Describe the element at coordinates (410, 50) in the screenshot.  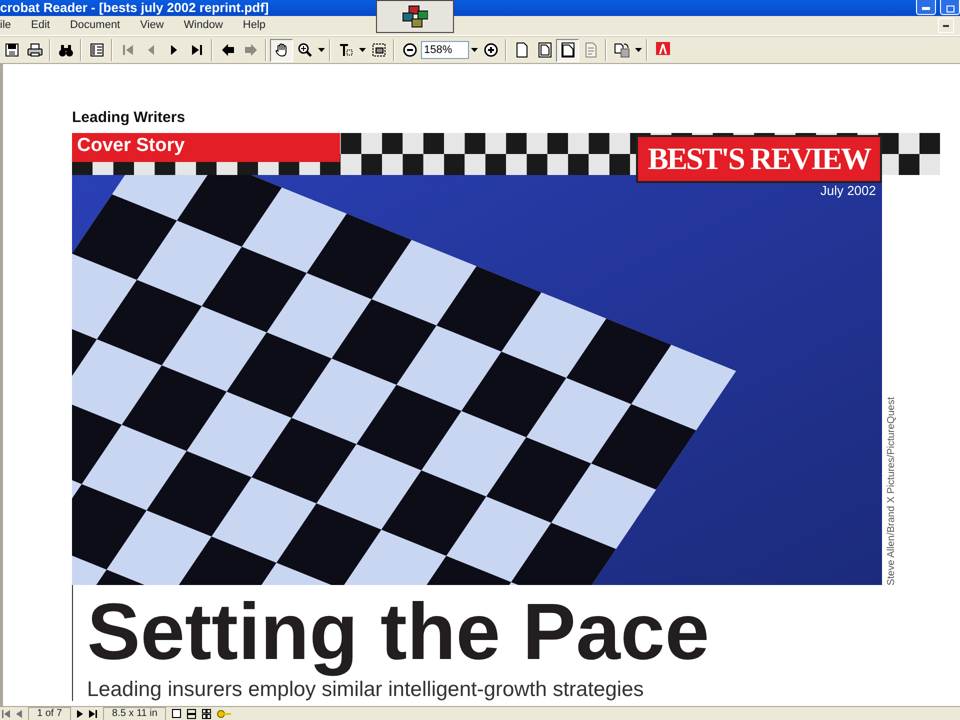
I see `zoom-out-icon` at that location.